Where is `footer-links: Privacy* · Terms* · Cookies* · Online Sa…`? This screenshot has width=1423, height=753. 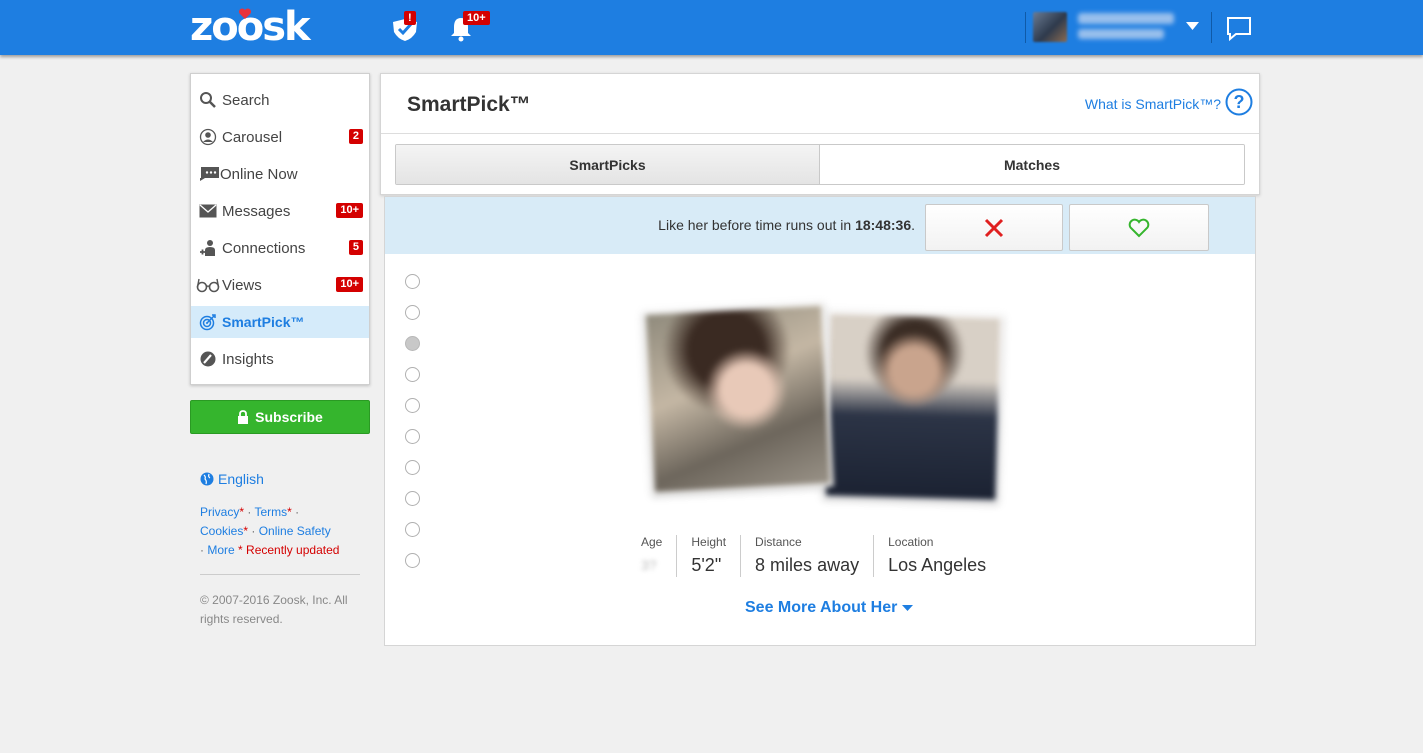
footer-links: Privacy* · Terms* · Cookies* · Online Sa… is located at coordinates (270, 531).